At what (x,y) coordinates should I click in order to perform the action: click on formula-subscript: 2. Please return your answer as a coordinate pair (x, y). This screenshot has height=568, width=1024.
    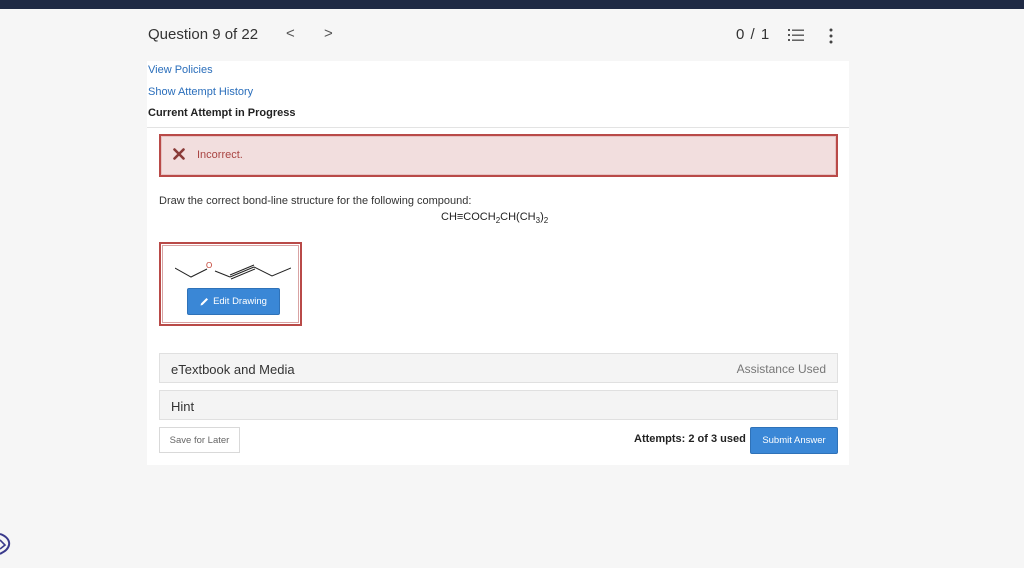
    Looking at the image, I should click on (546, 221).